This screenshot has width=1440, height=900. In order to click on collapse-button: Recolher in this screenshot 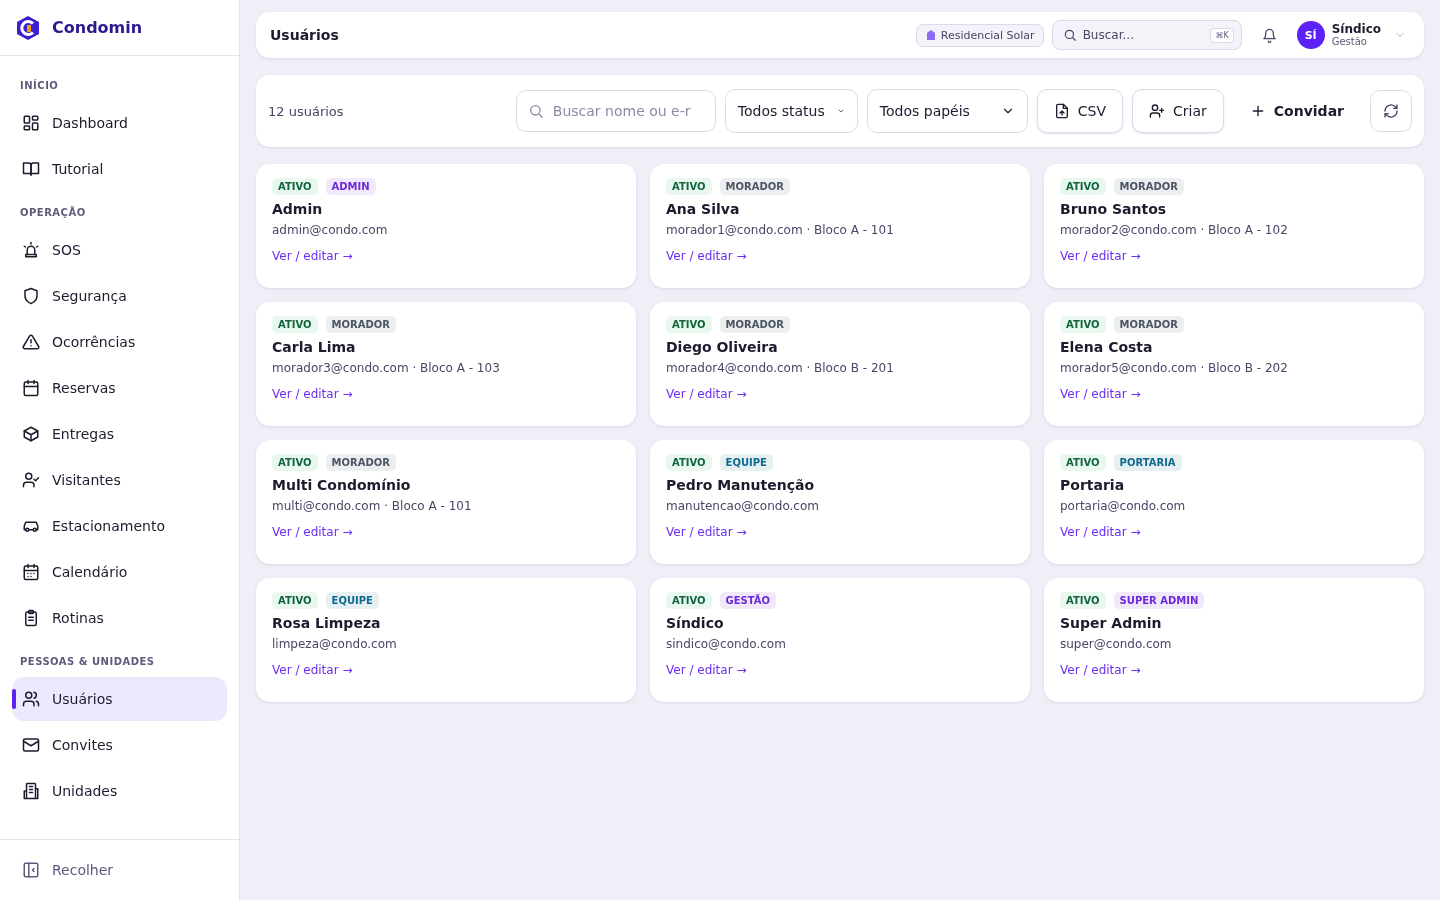, I will do `click(68, 870)`.